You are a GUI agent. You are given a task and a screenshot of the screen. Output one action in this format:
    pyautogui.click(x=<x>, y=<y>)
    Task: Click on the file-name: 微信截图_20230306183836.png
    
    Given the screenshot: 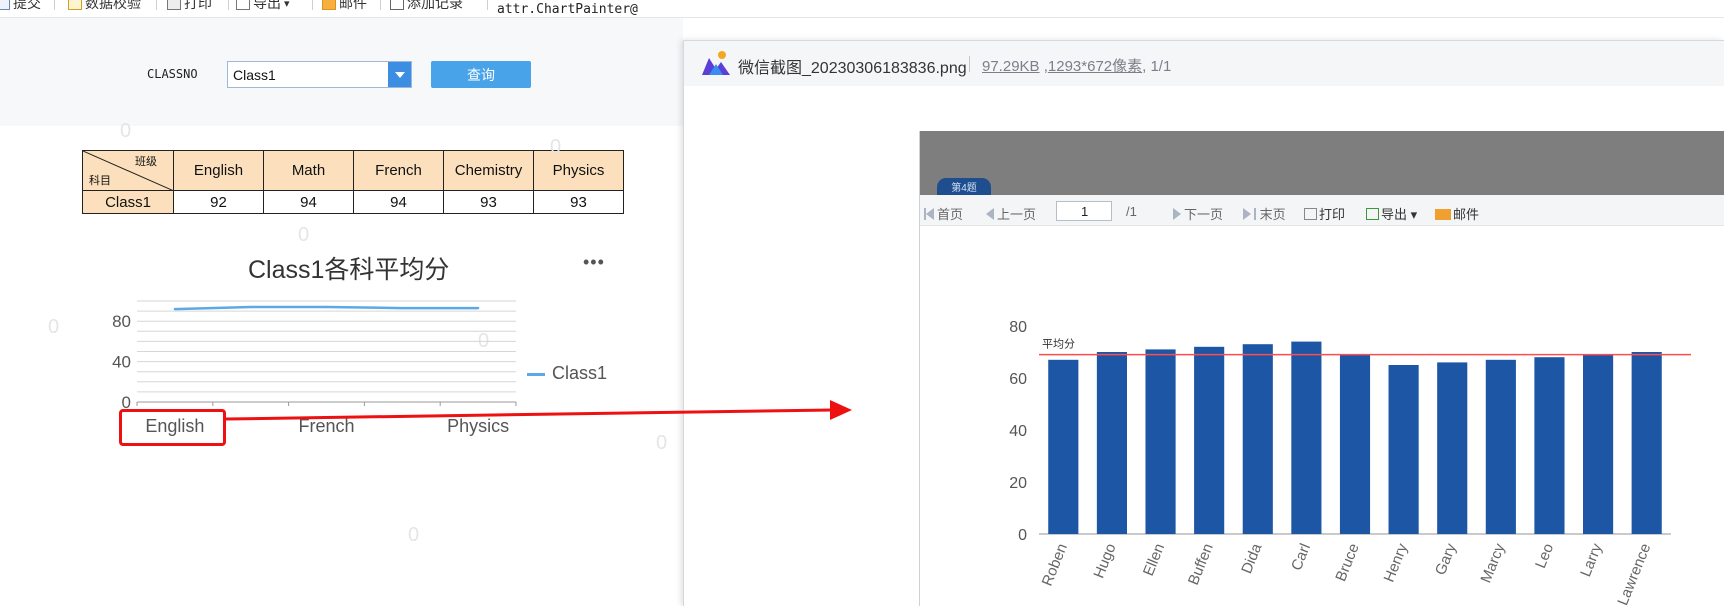 What is the action you would take?
    pyautogui.click(x=852, y=68)
    